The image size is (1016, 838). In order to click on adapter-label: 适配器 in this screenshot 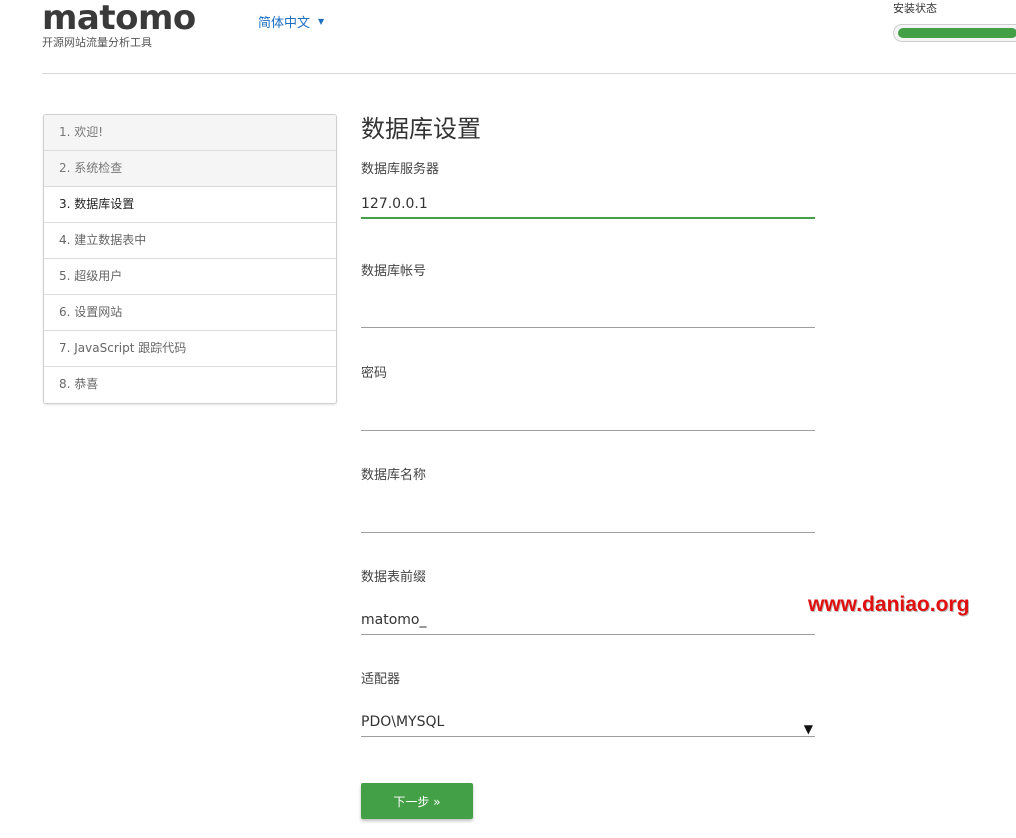, I will do `click(381, 679)`.